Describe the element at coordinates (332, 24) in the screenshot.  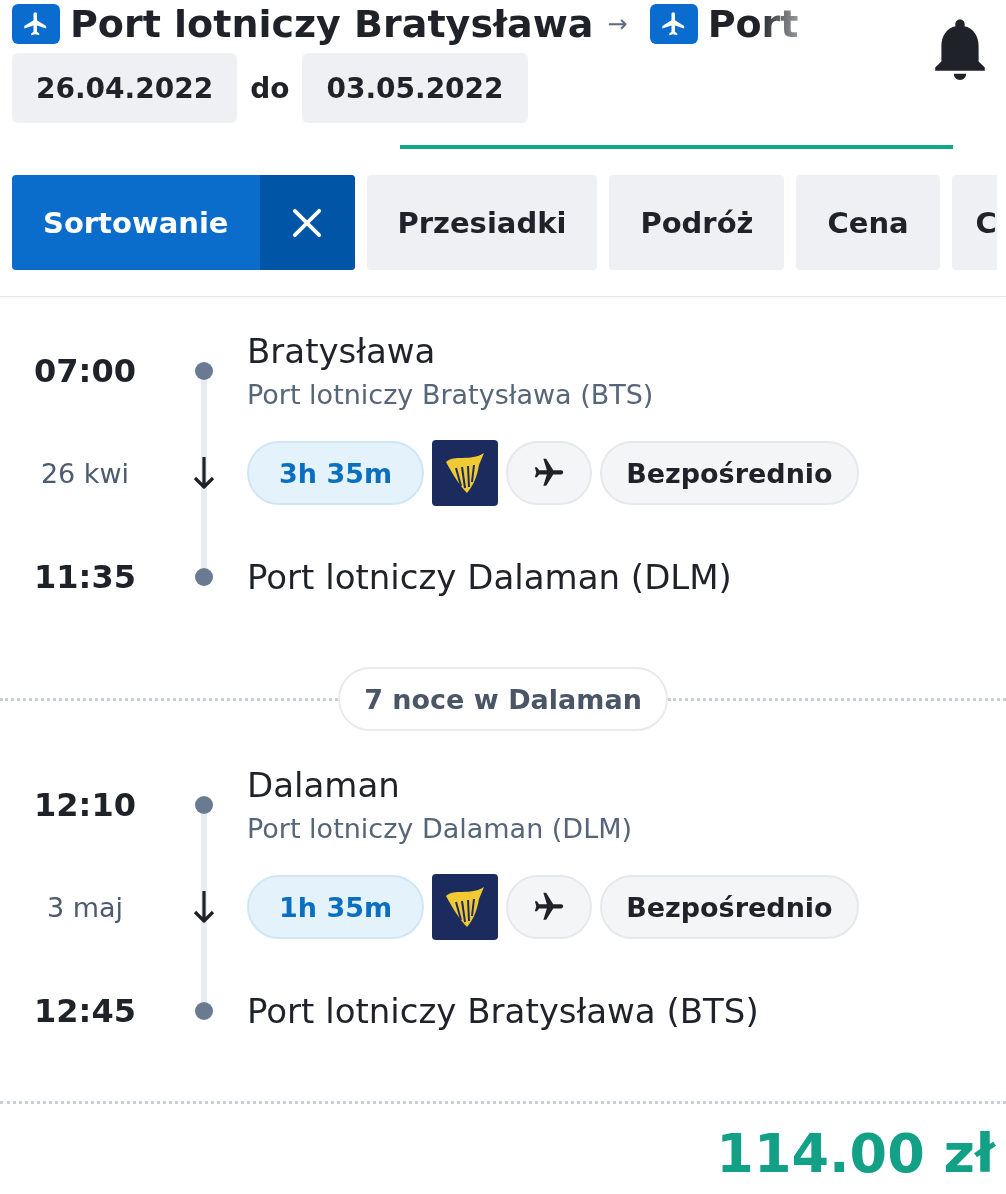
I see `origin-title: Port lotniczy Bratysława` at that location.